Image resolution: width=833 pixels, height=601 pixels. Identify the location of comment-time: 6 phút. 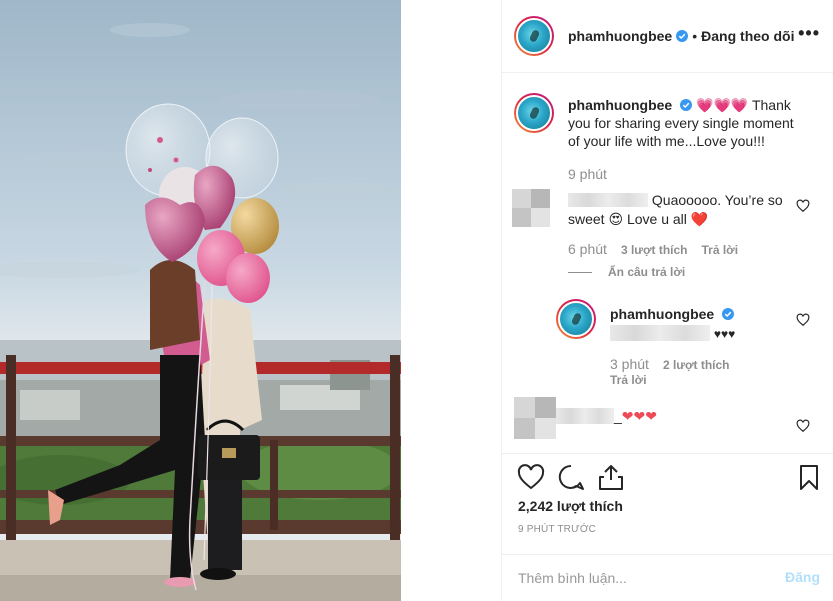
(587, 249).